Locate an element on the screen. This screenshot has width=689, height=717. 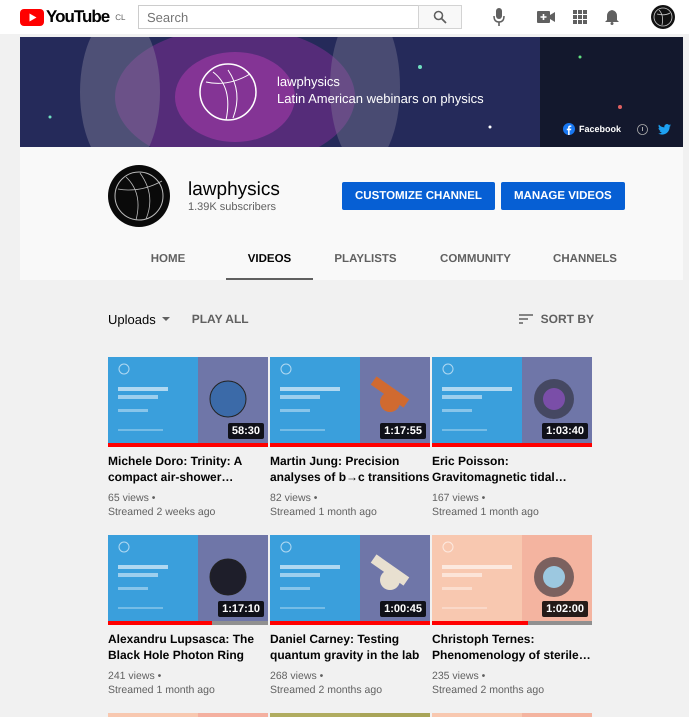
apps-grid-icon is located at coordinates (580, 17).